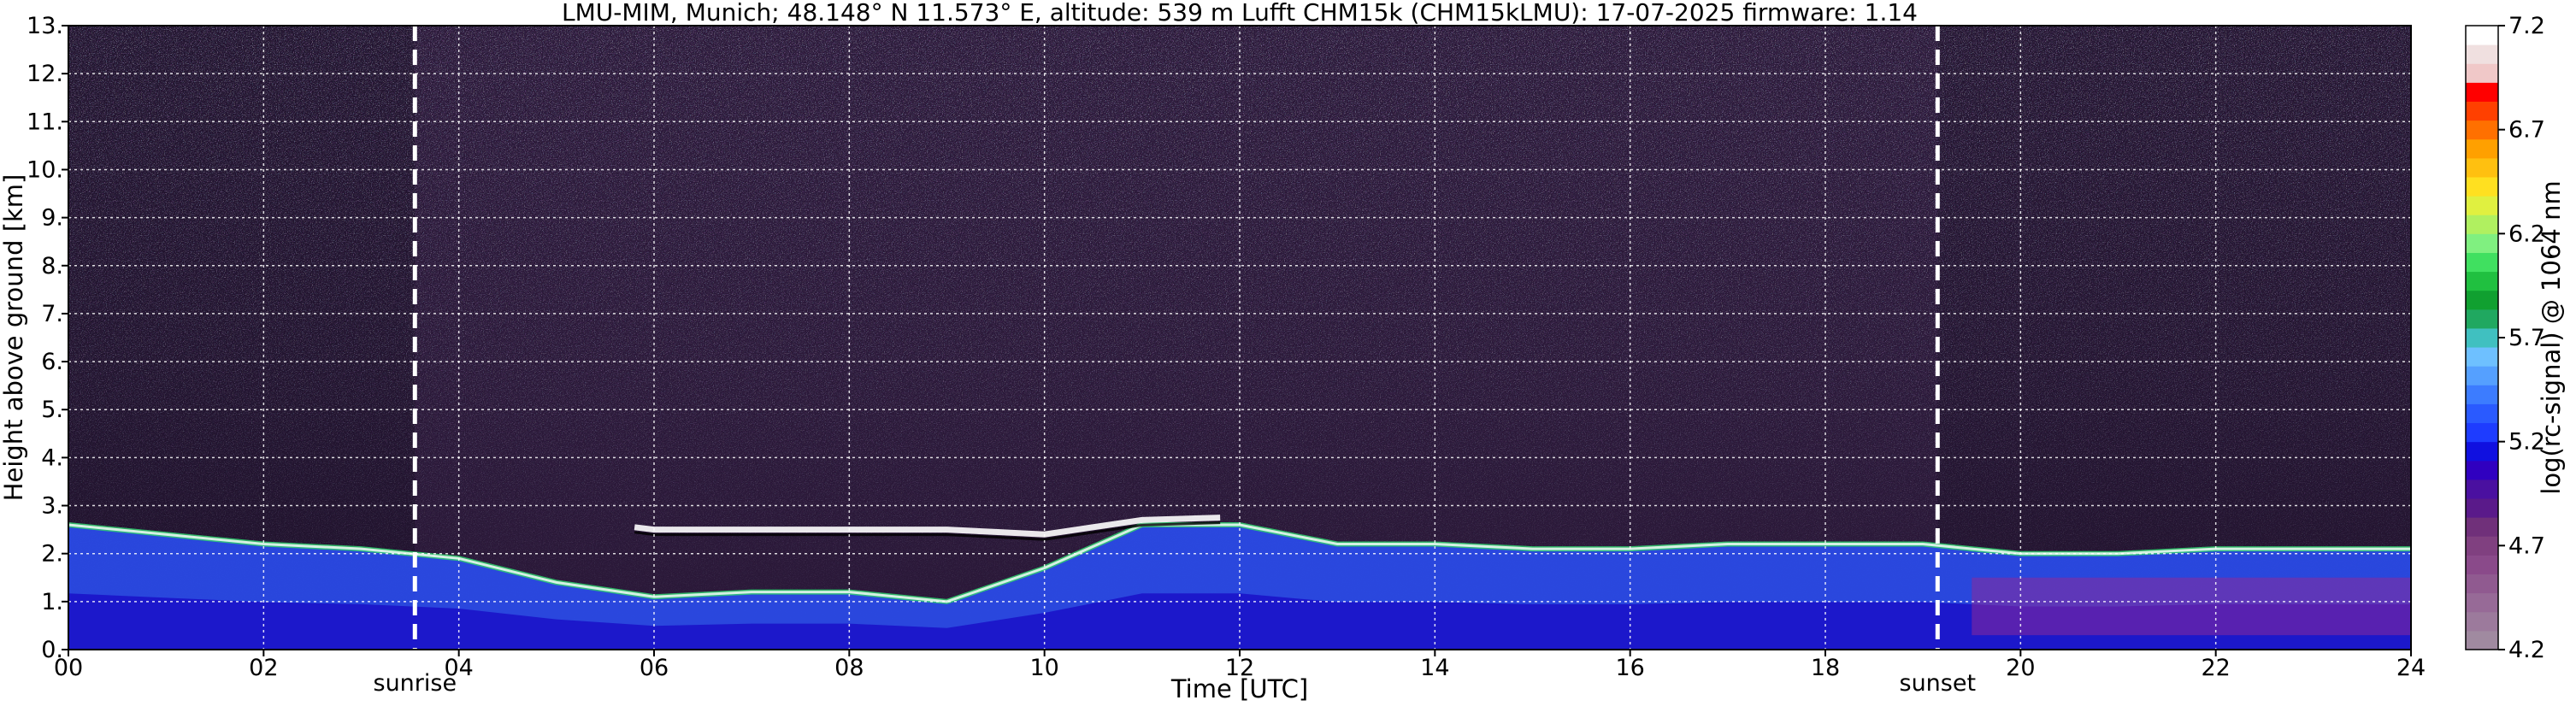 This screenshot has width=2576, height=706. Describe the element at coordinates (52, 218) in the screenshot. I see `y-tick-label: 9.` at that location.